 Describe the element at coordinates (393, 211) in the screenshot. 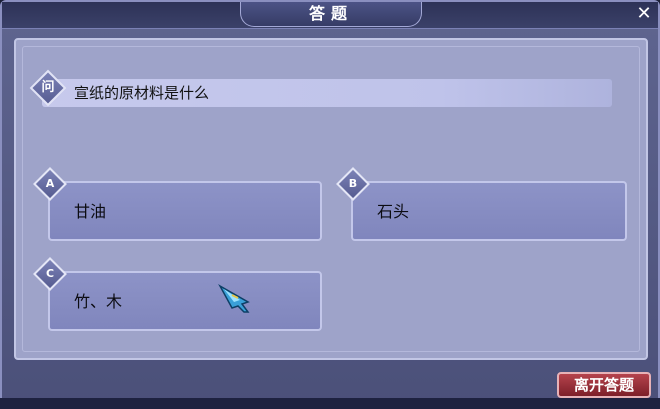

I see `option-b-text: 石头` at that location.